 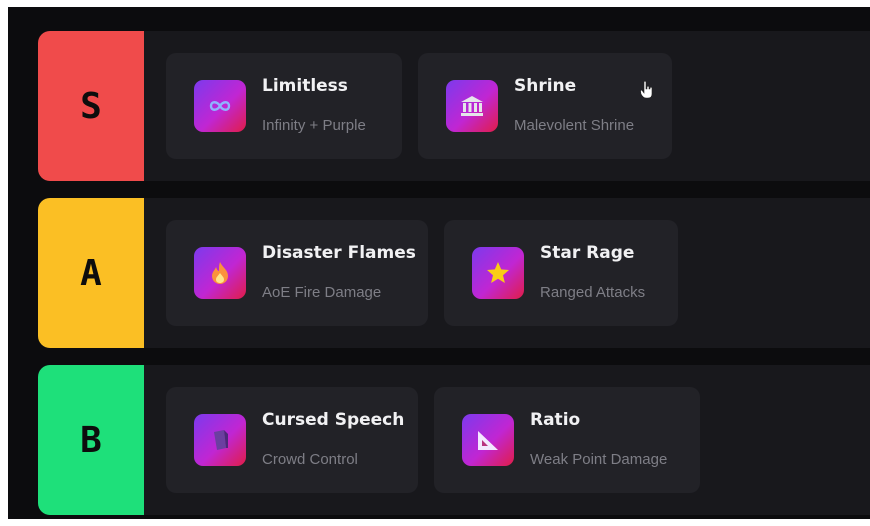 I want to click on card-subtitle: Infinity + Purple, so click(x=314, y=125).